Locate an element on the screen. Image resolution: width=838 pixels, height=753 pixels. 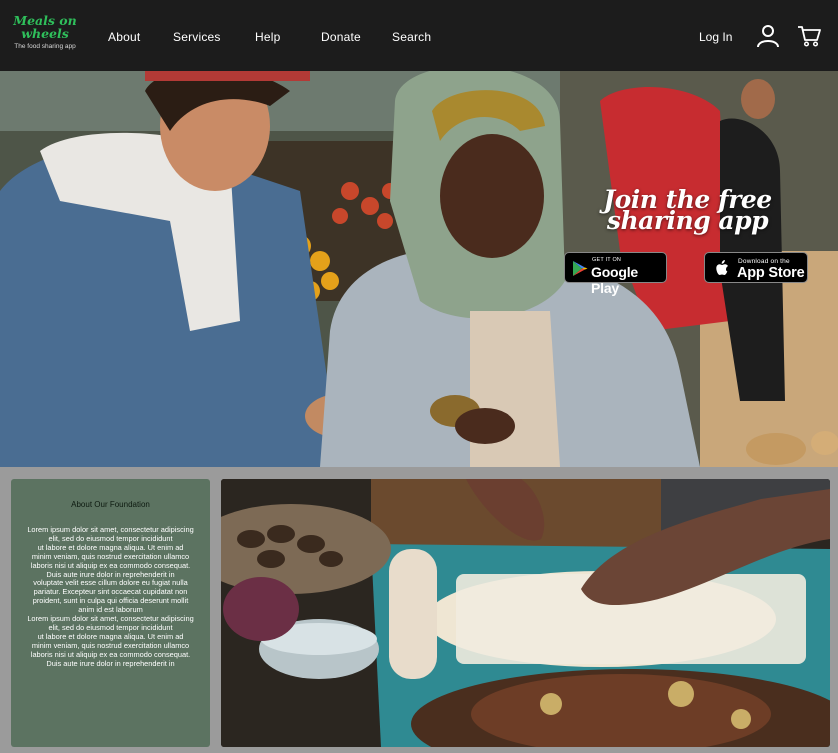
app-store-label: App Store is located at coordinates (771, 273).